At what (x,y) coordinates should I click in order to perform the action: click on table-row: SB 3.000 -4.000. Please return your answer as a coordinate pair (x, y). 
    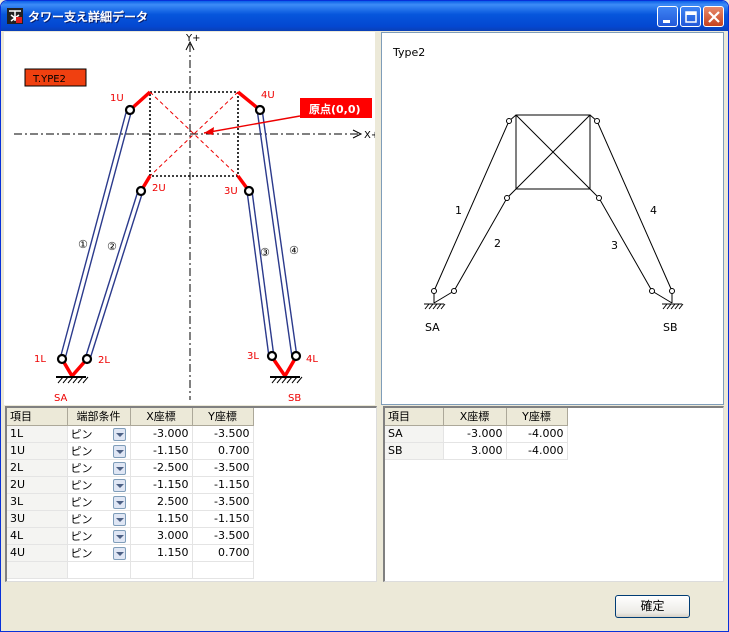
    Looking at the image, I should click on (476, 451).